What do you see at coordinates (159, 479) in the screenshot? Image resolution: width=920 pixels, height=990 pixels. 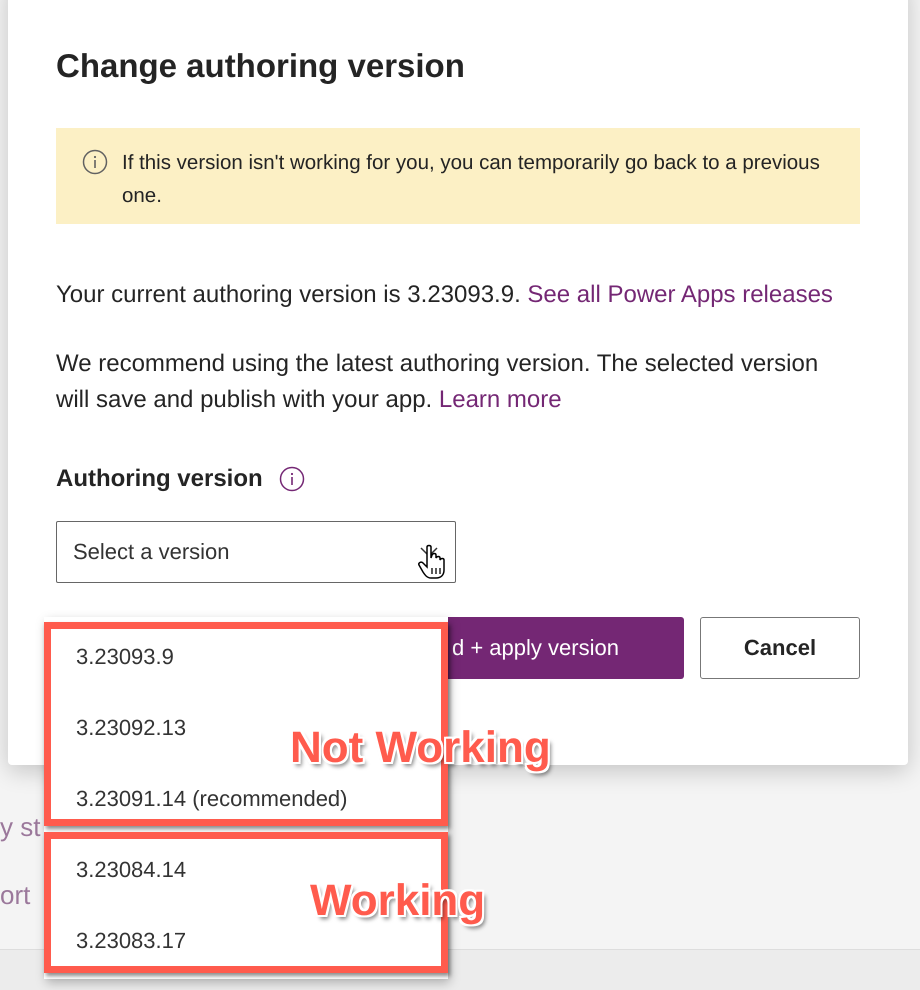 I see `field-label: Authoring version` at bounding box center [159, 479].